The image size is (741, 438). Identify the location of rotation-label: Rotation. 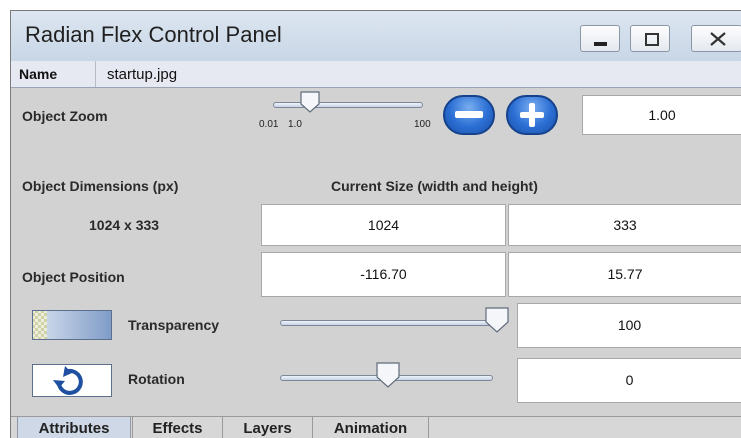
(156, 379).